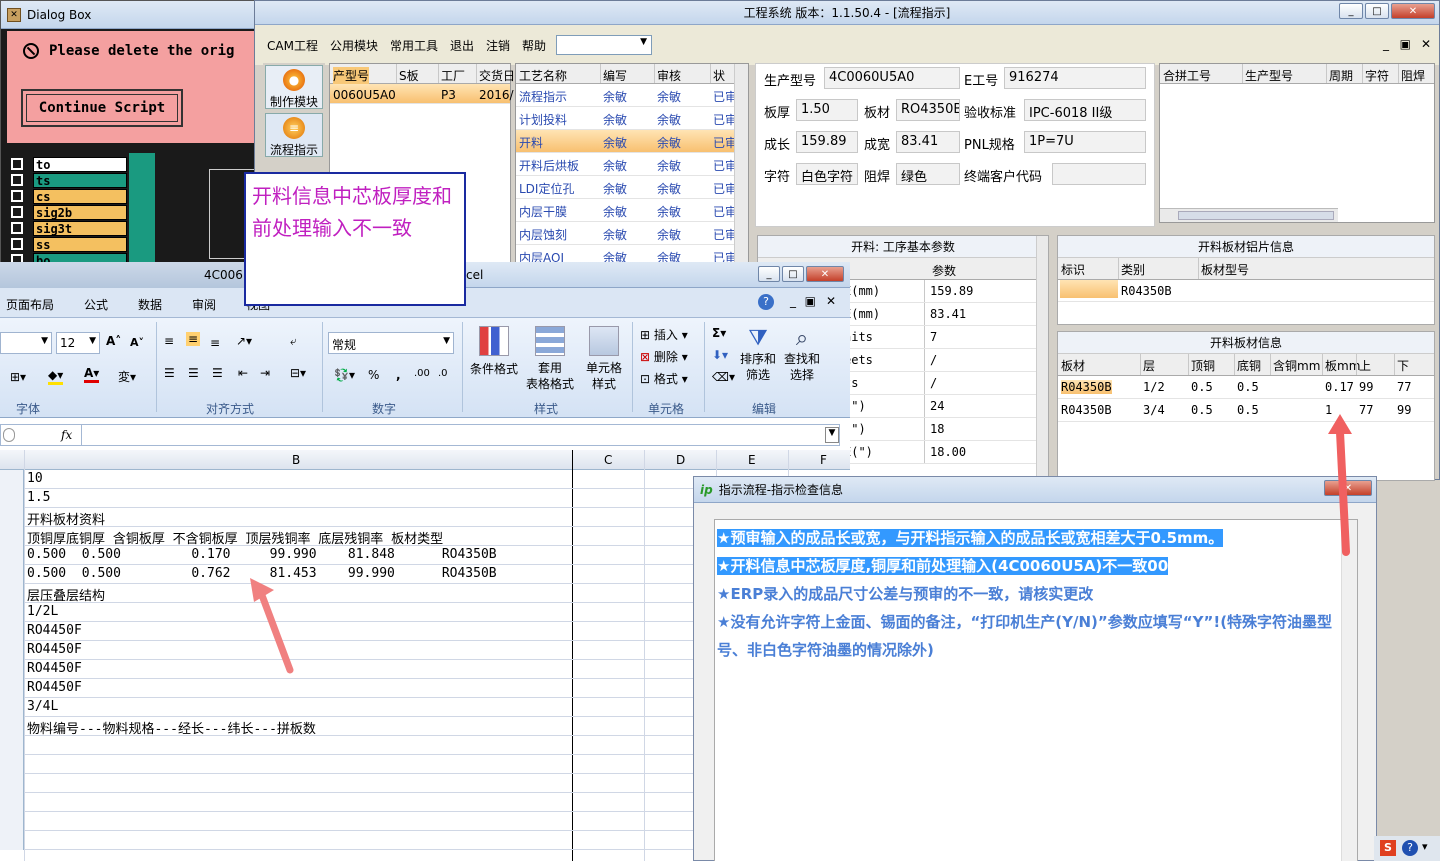  What do you see at coordinates (1377, 11) in the screenshot?
I see `maximize-button: □` at bounding box center [1377, 11].